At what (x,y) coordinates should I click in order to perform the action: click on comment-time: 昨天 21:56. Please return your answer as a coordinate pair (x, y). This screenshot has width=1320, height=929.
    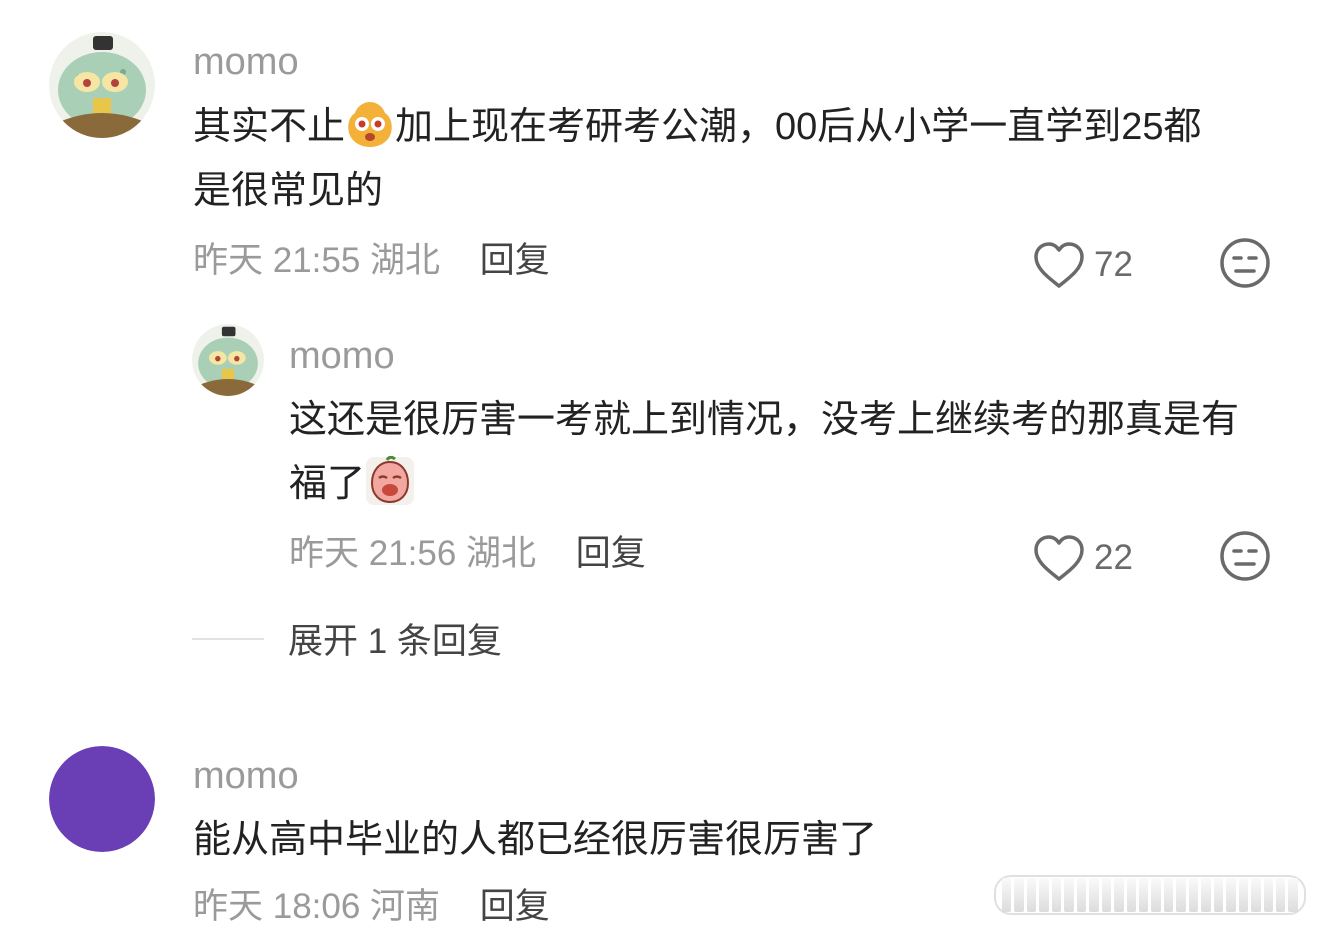
    Looking at the image, I should click on (373, 553).